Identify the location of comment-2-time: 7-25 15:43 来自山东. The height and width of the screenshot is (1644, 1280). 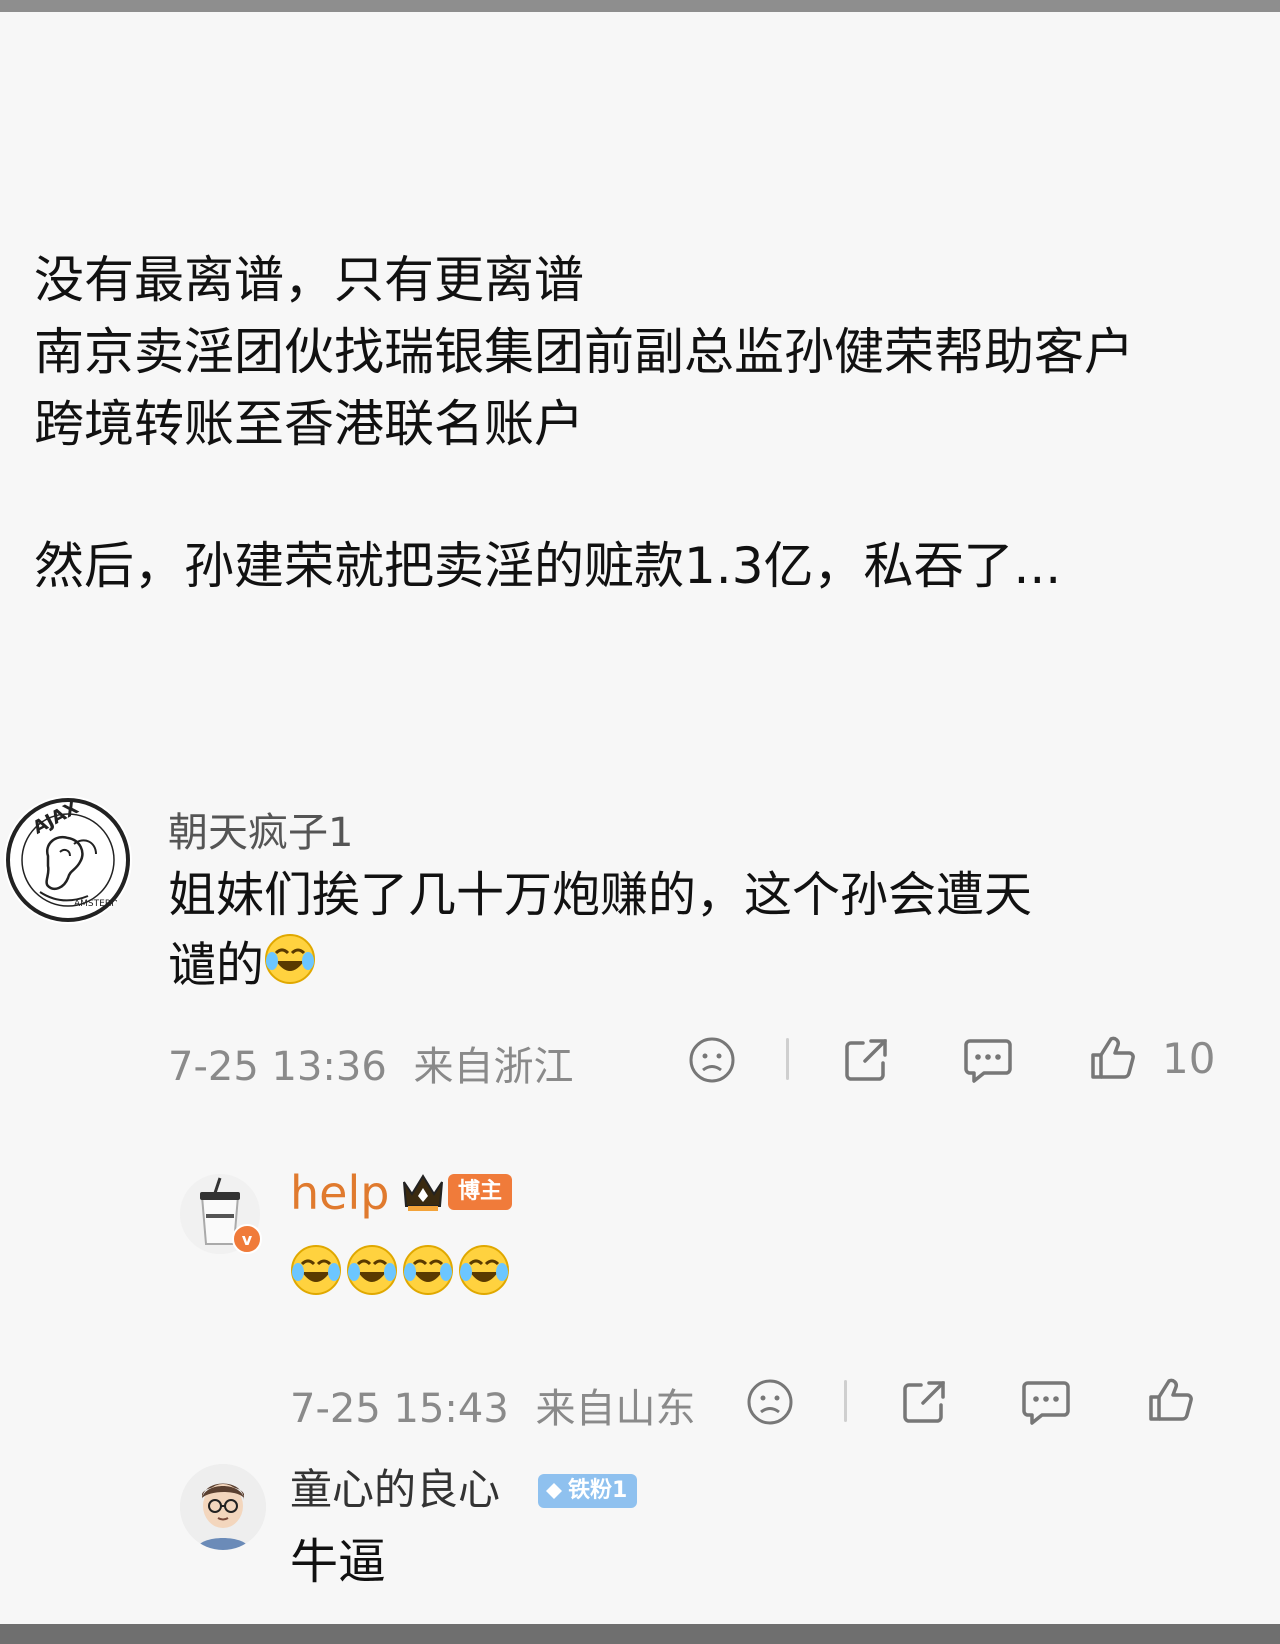
(493, 1405).